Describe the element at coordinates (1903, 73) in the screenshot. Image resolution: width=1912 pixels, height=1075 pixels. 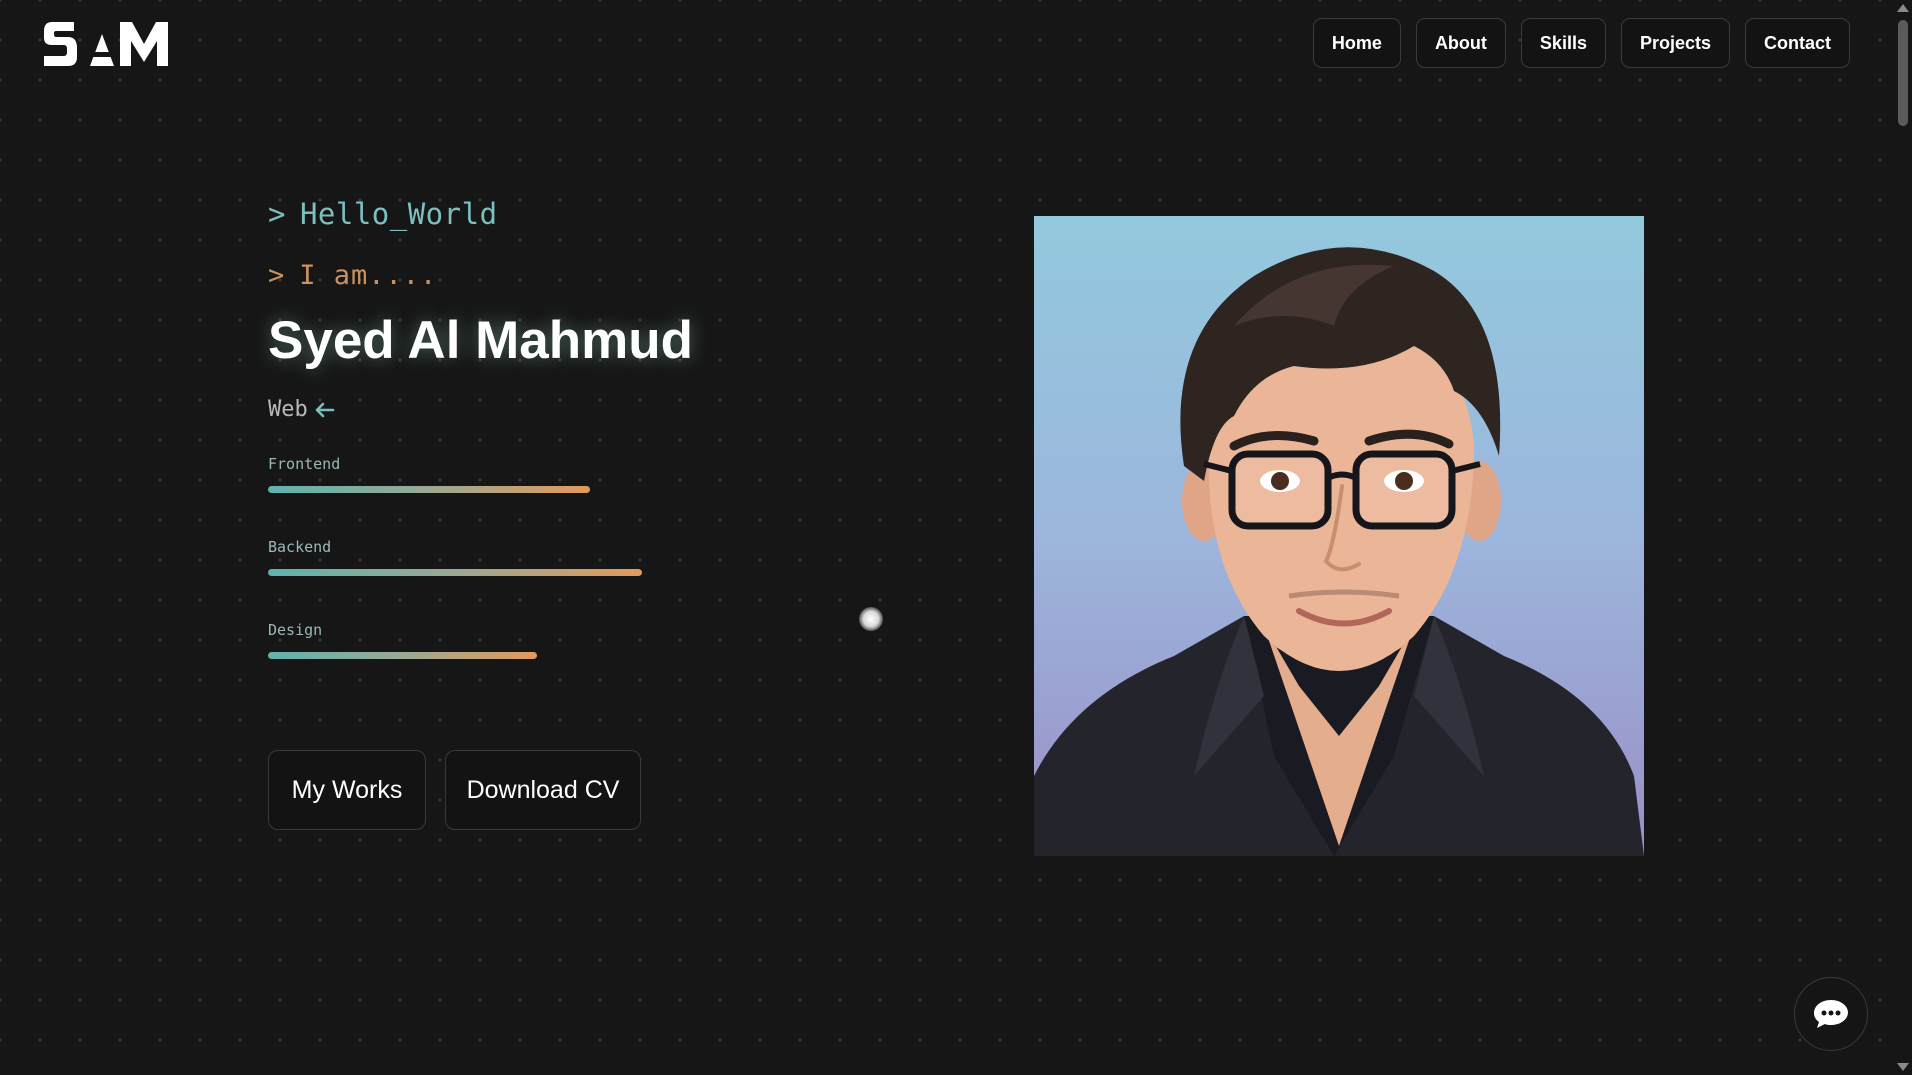
I see `scroll-thumb` at that location.